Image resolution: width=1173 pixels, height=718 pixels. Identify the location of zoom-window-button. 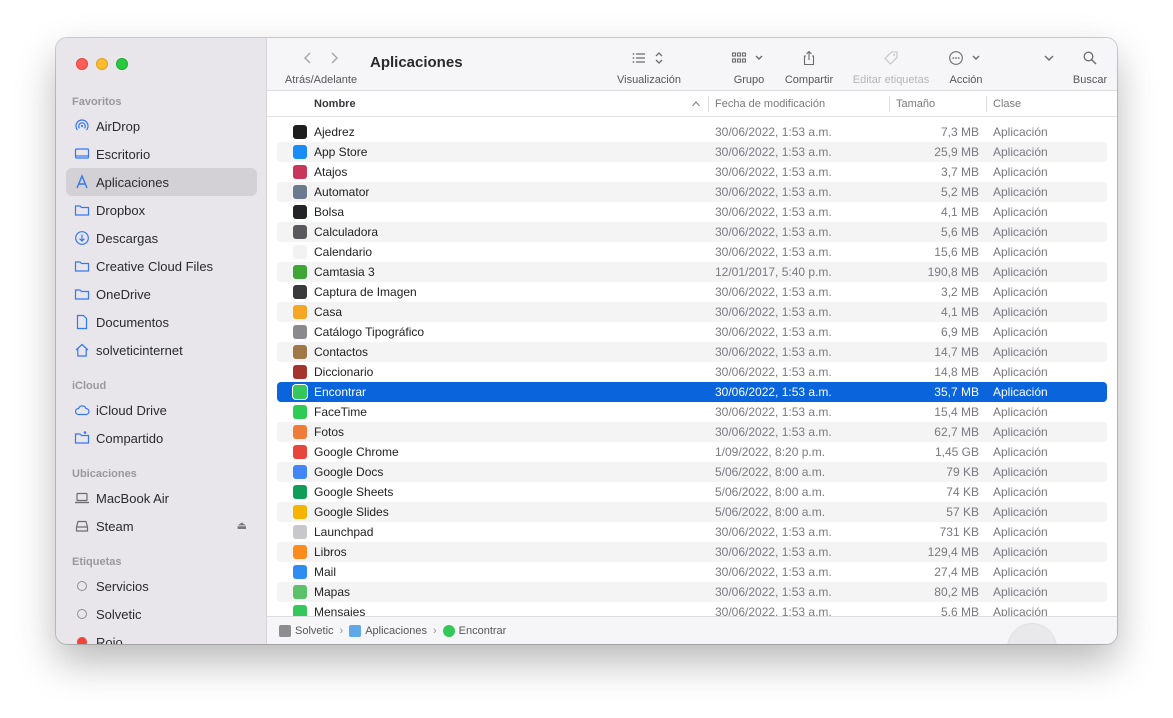
(122, 64).